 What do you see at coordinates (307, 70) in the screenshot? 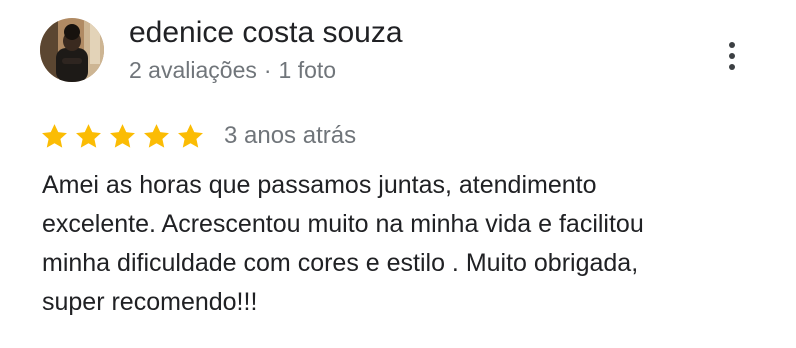
I see `photo-count: 1 foto` at bounding box center [307, 70].